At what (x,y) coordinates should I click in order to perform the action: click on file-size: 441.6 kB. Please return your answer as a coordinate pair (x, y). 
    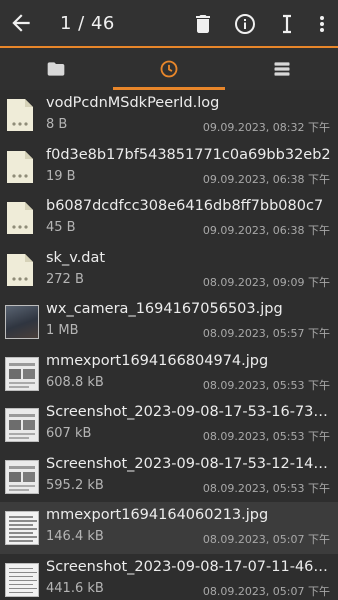
    Looking at the image, I should click on (75, 588).